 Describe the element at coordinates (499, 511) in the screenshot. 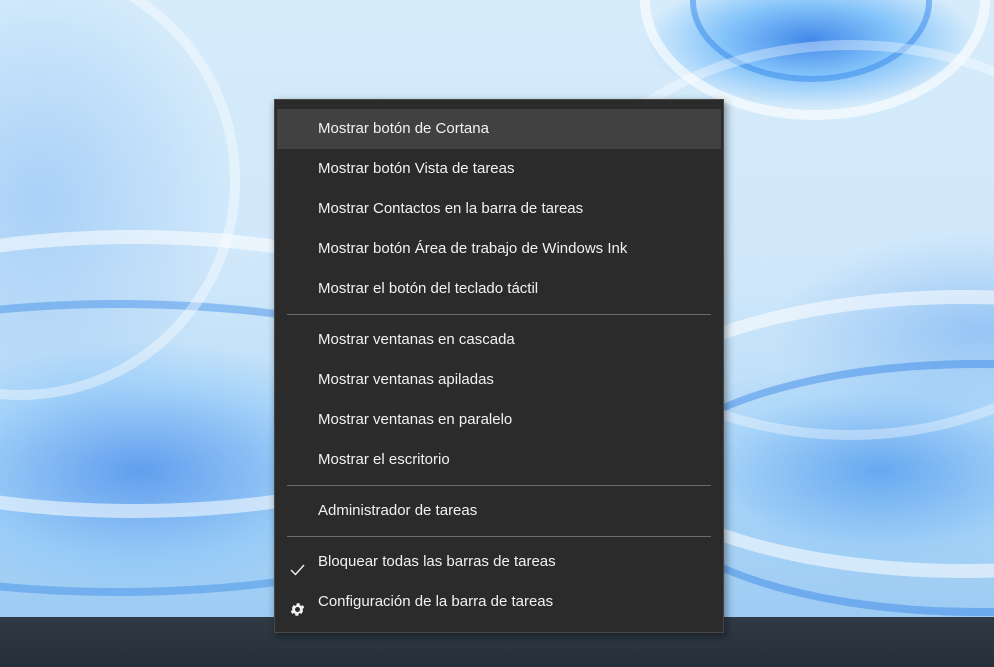

I see `menu-item-task-manager: Administrador de tareas` at that location.